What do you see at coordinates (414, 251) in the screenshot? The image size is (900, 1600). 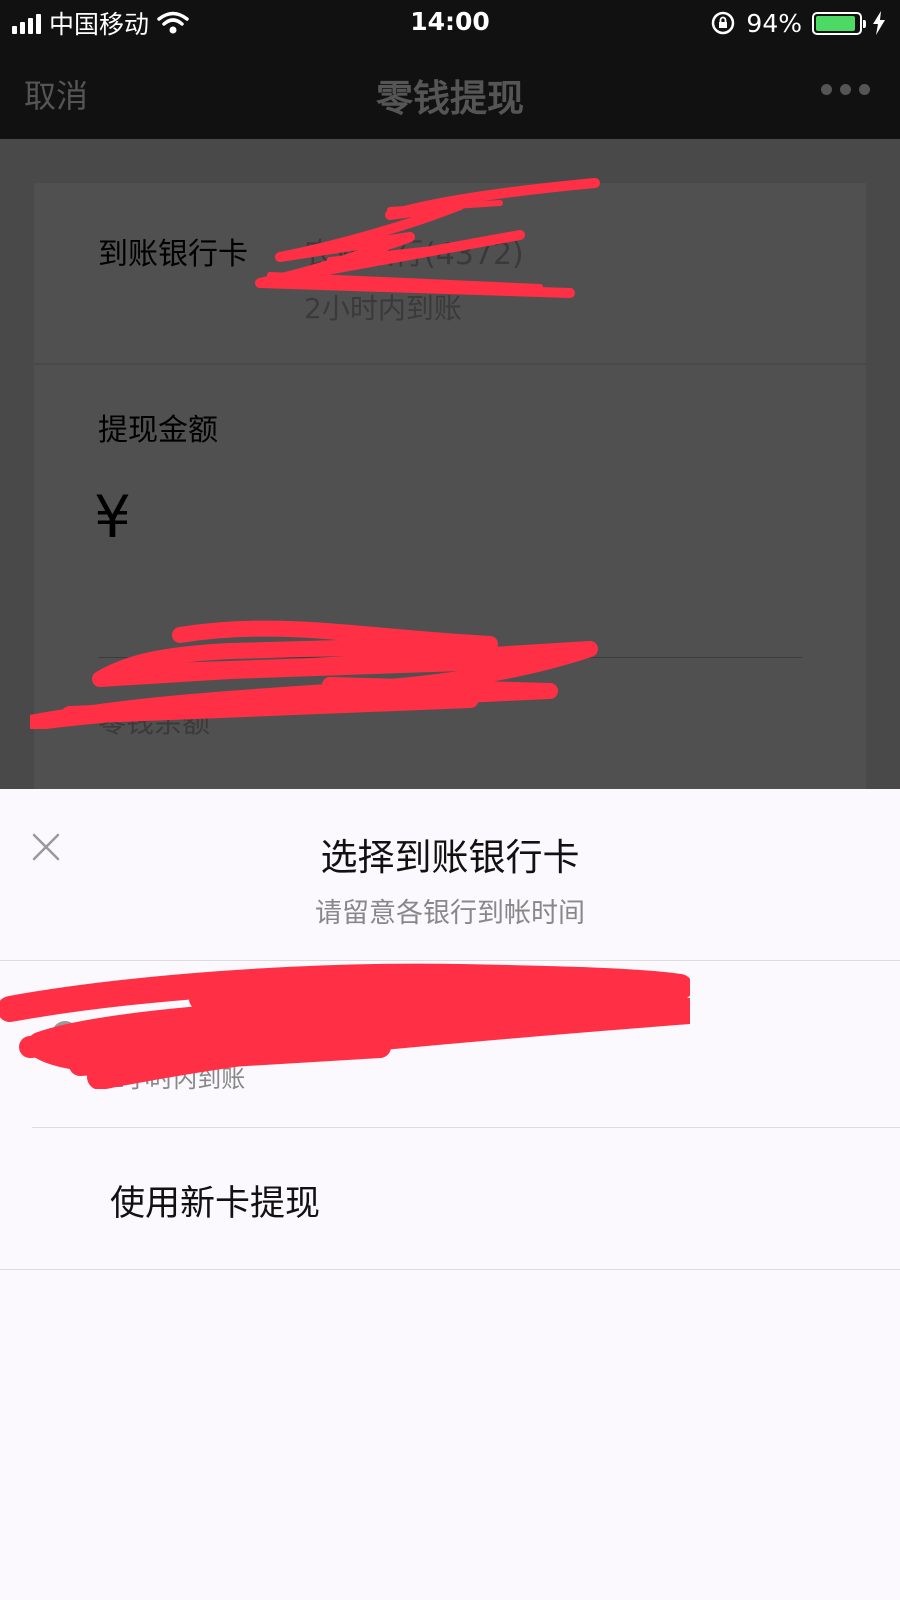 I see `selected-bank-name: 农业银行(4372)` at bounding box center [414, 251].